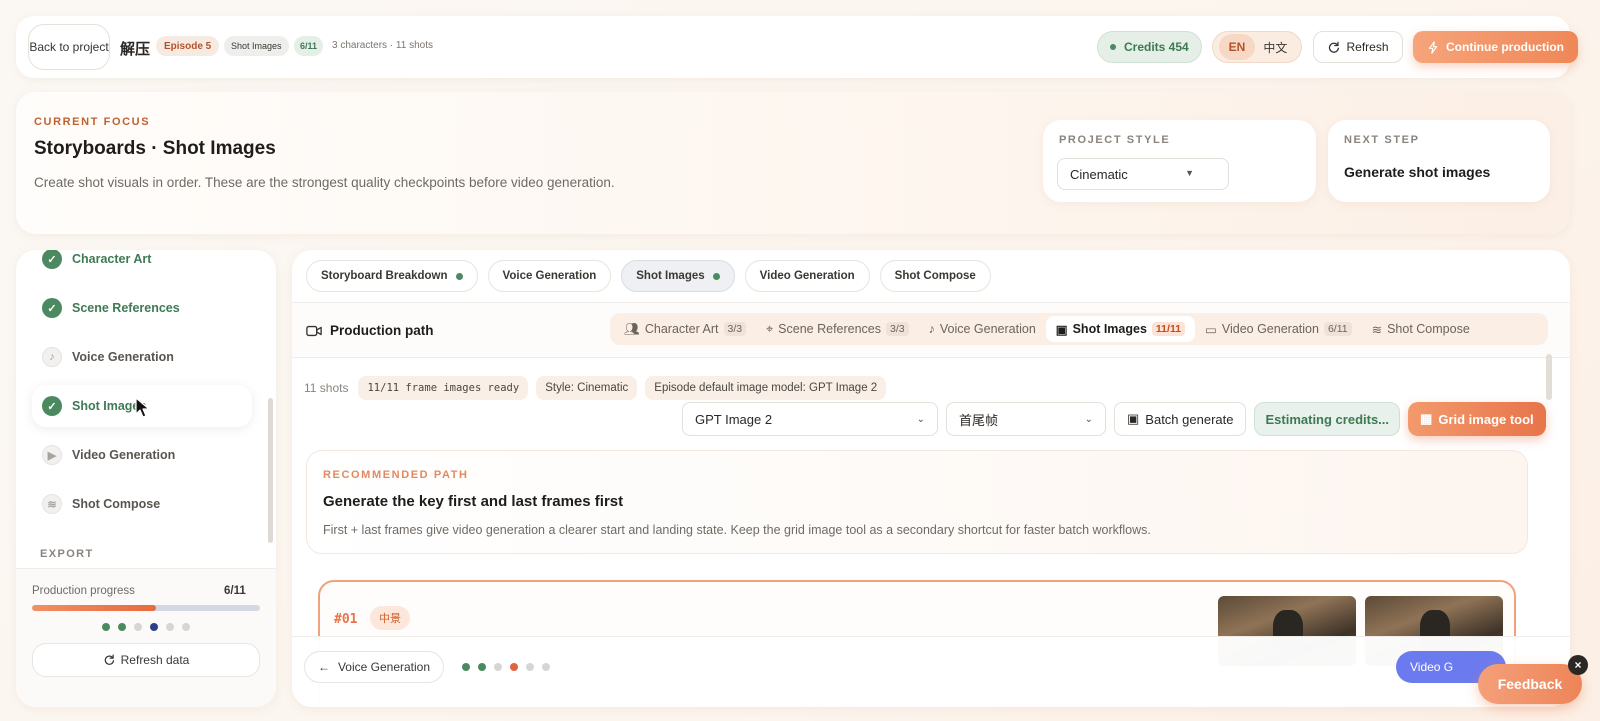 The width and height of the screenshot is (1600, 721). Describe the element at coordinates (1433, 47) in the screenshot. I see `lightning-icon` at that location.